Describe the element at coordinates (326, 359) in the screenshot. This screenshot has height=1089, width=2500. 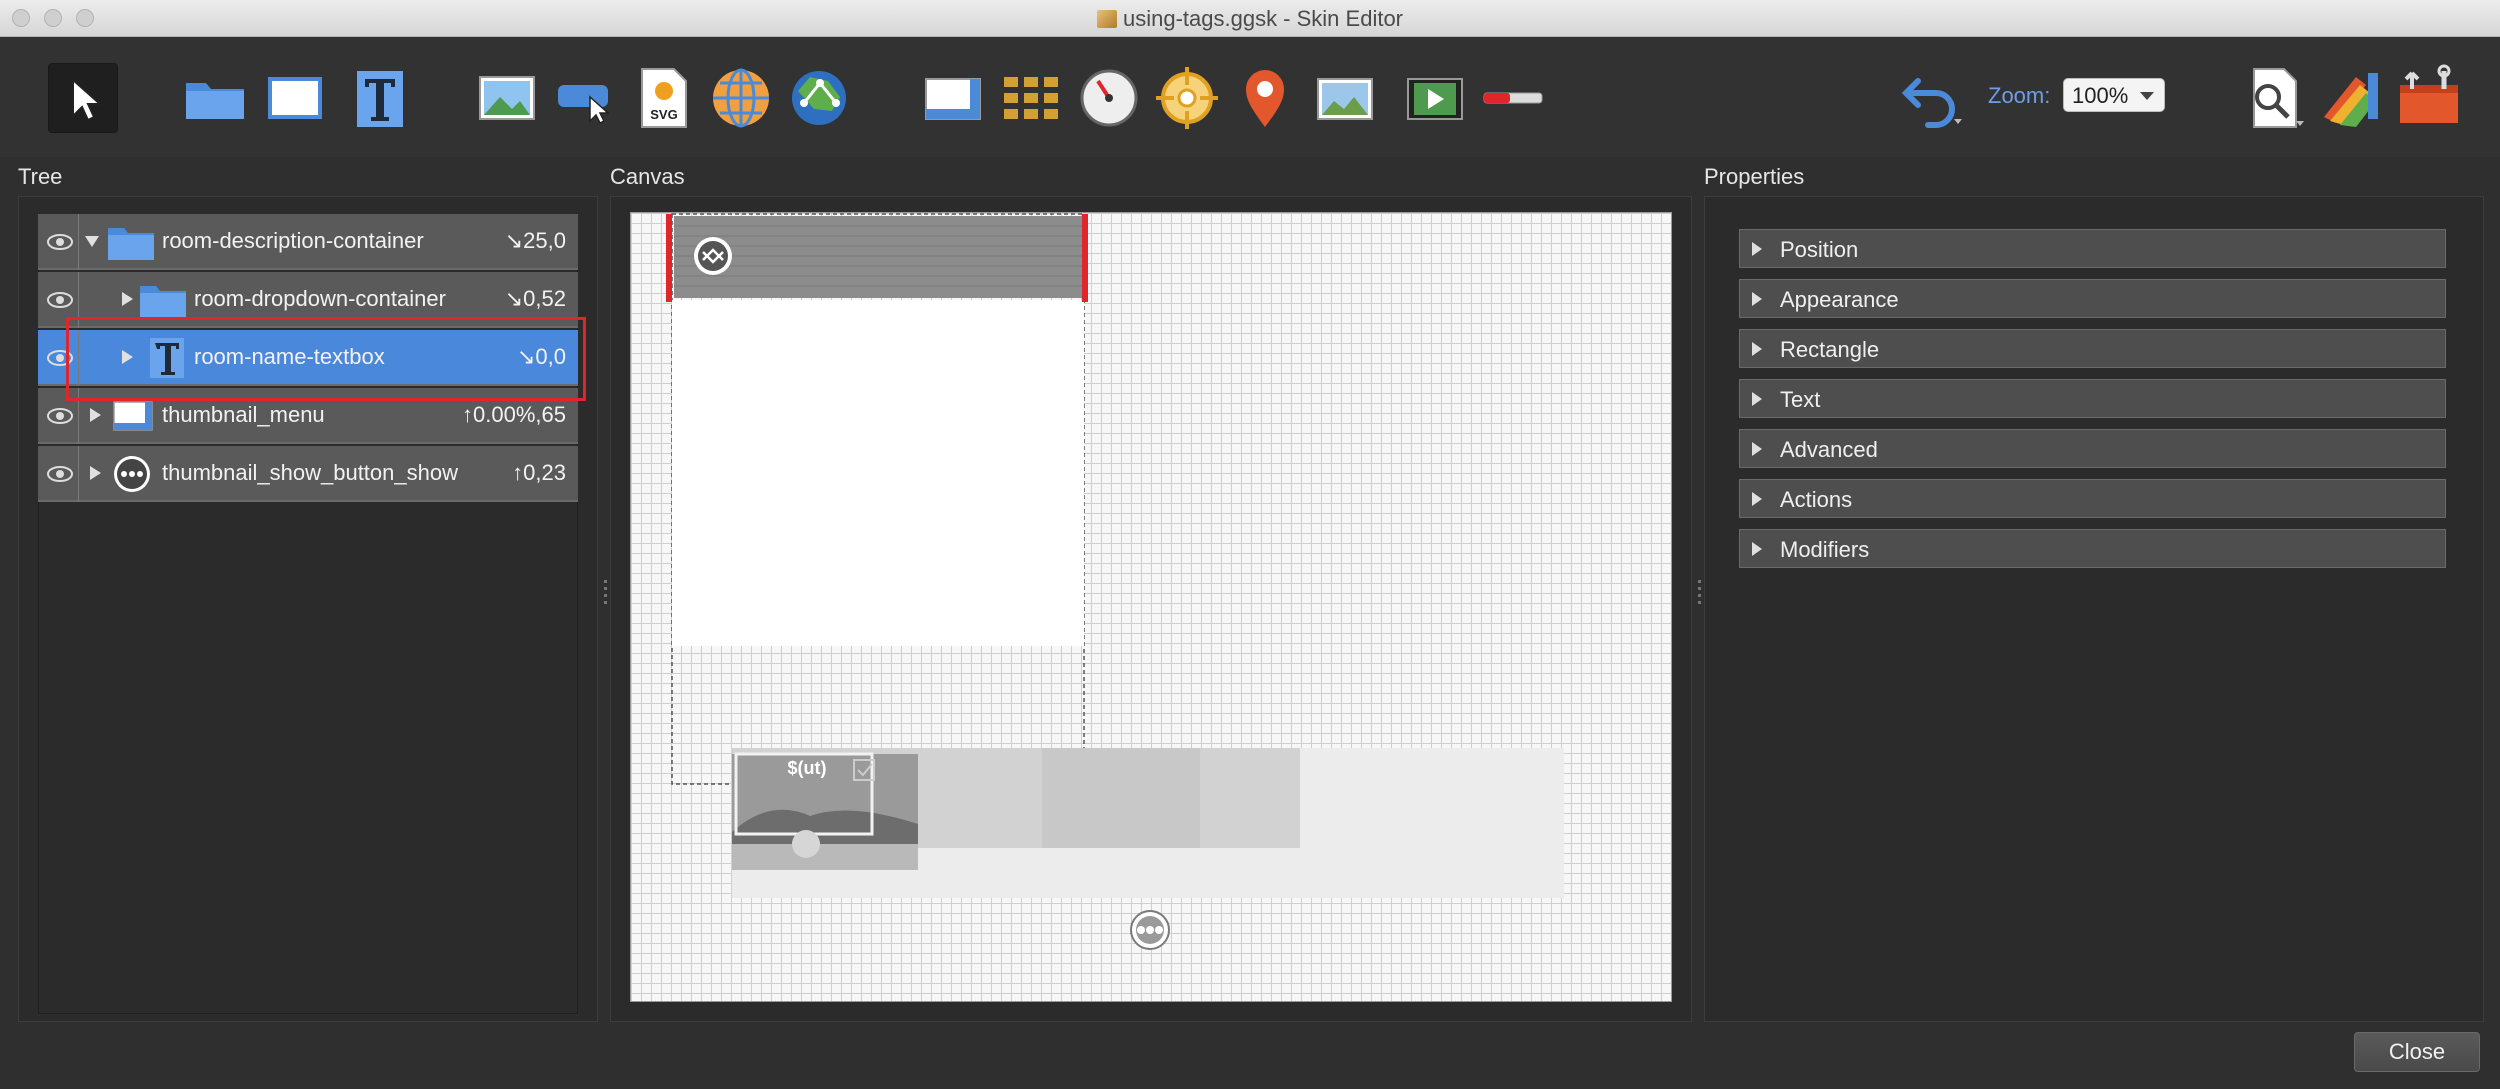
I see `selection-highlight-box` at that location.